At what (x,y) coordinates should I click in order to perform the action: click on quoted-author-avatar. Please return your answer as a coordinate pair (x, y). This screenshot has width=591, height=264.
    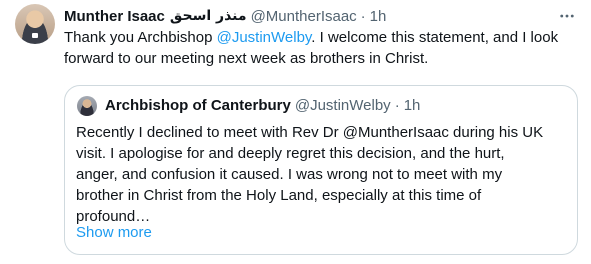
    Looking at the image, I should click on (87, 106).